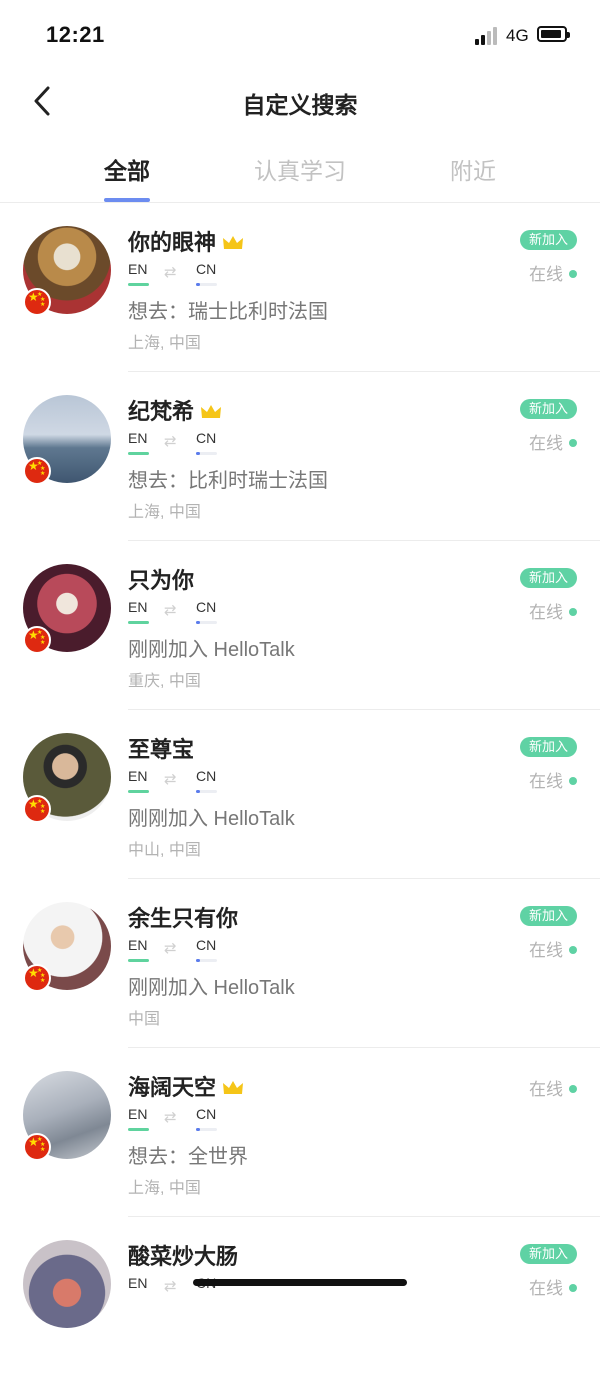 Image resolution: width=600 pixels, height=1386 pixels. What do you see at coordinates (300, 105) in the screenshot?
I see `page-title: 自定义搜索` at bounding box center [300, 105].